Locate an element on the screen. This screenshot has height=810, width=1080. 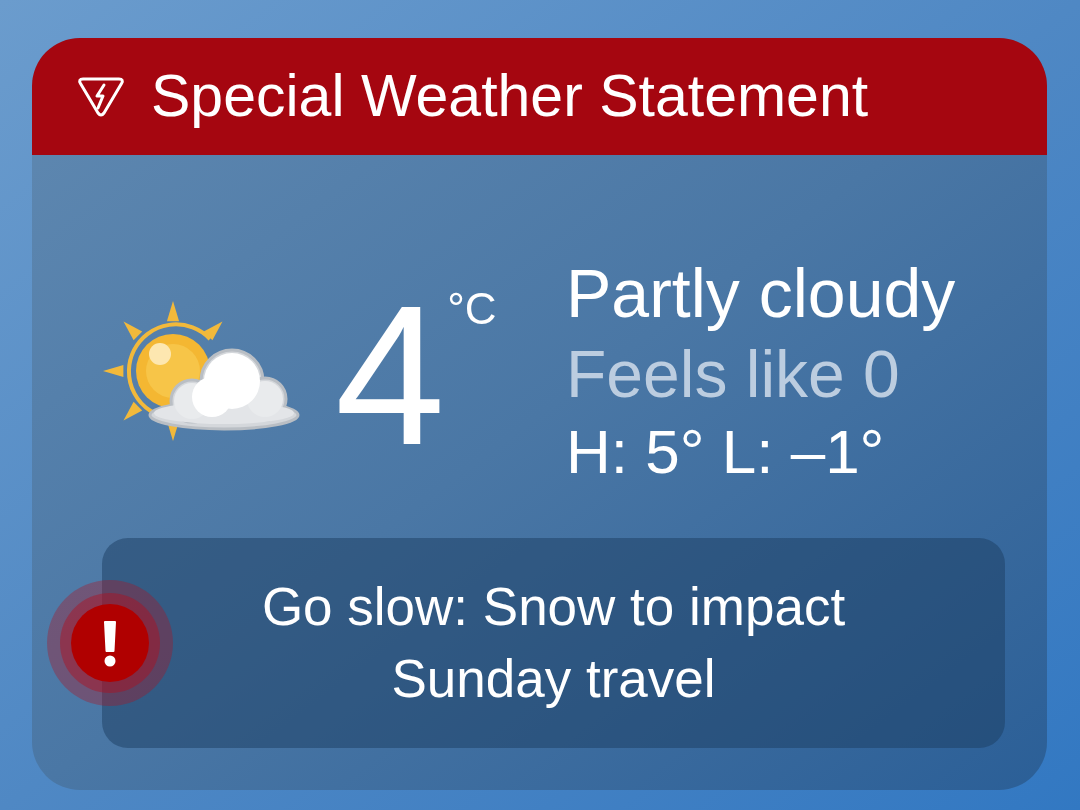
feels-like-text: Feels like 0 is located at coordinates (733, 374).